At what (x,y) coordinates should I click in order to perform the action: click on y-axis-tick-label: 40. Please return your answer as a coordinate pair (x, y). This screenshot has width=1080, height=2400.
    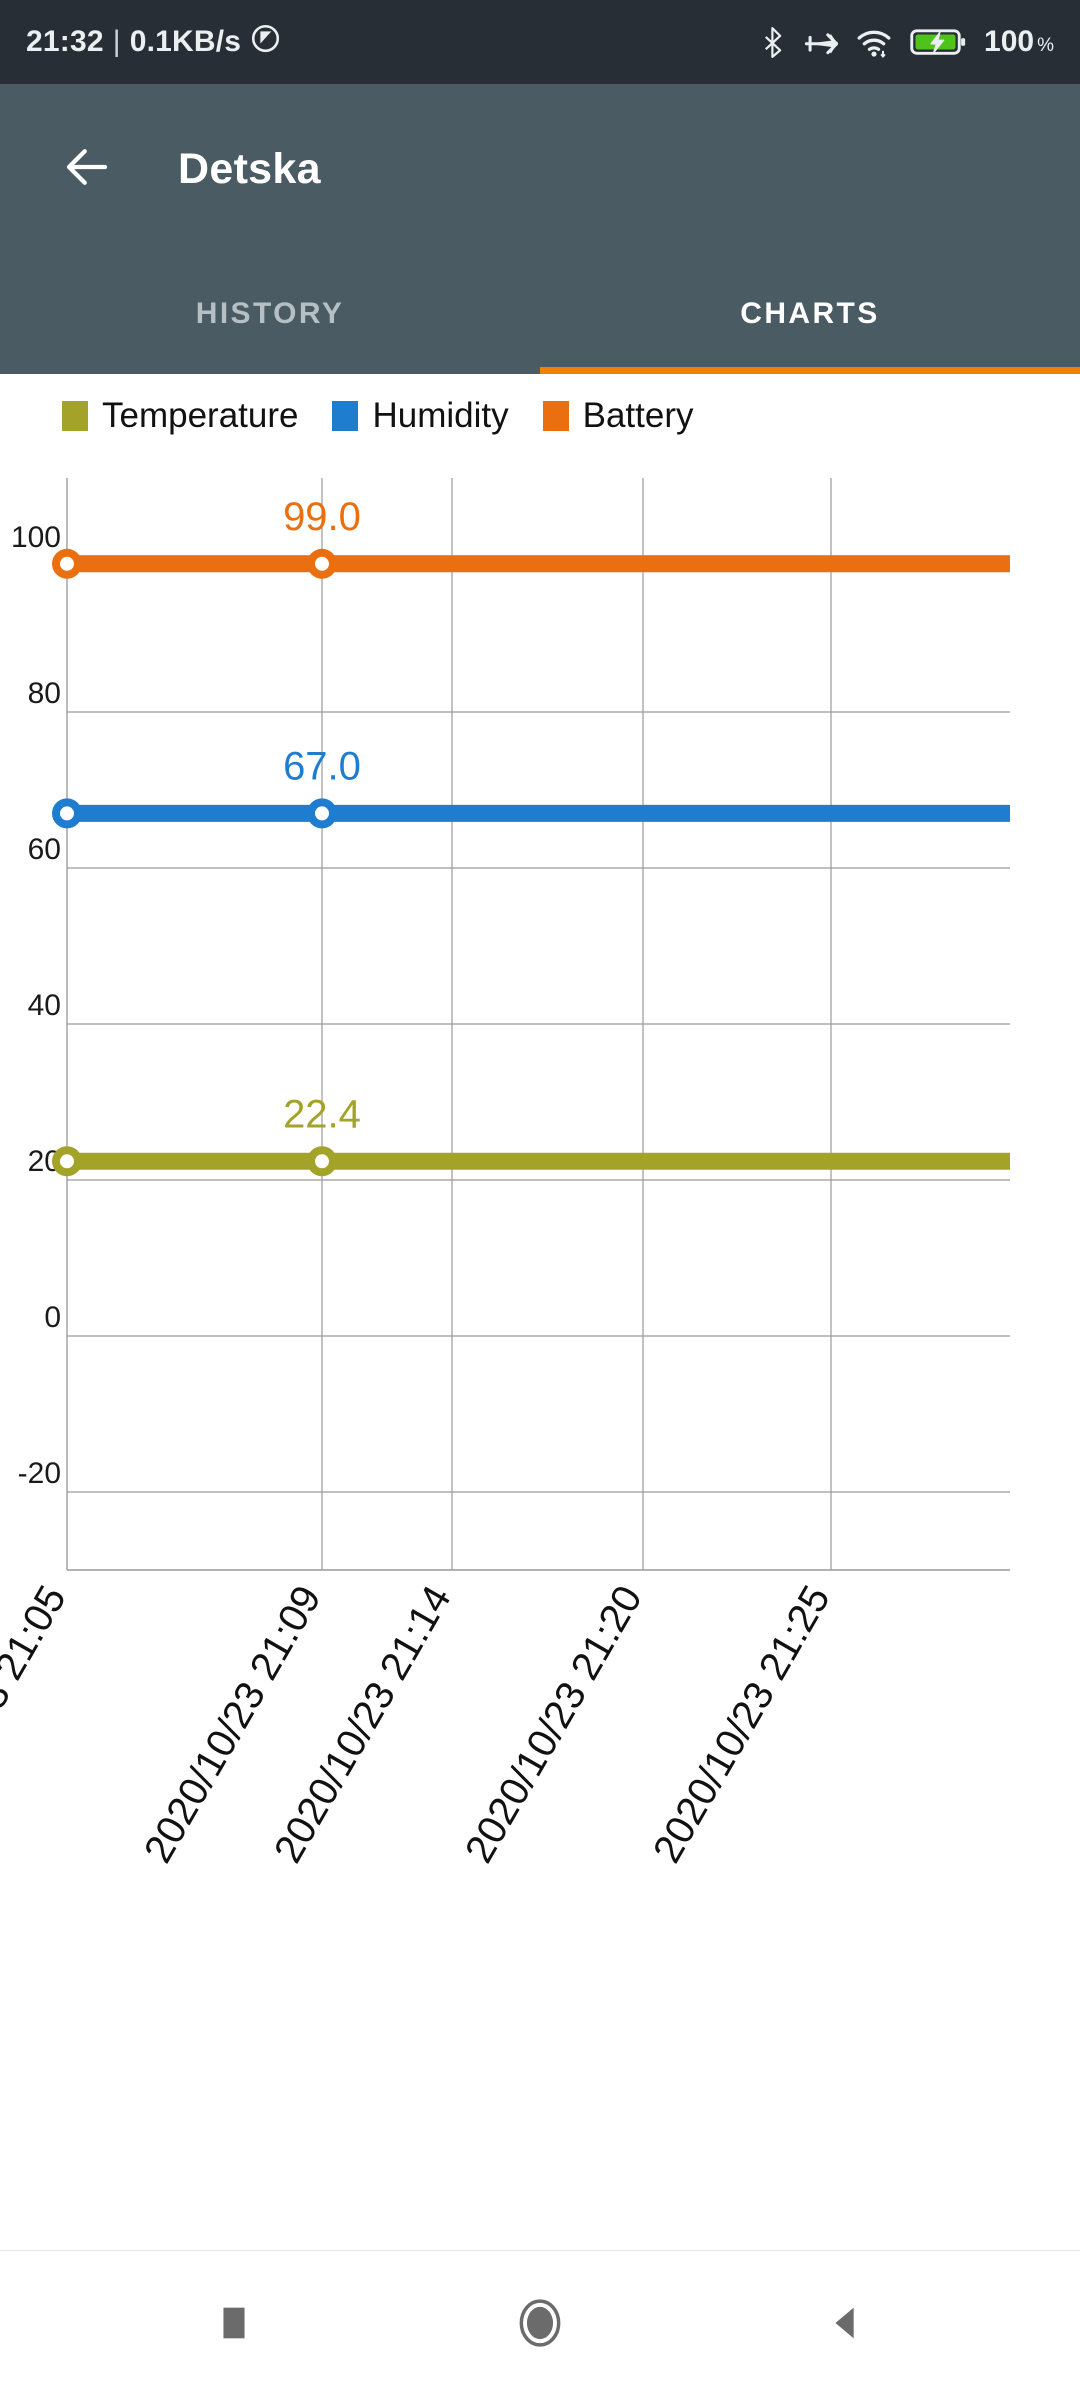
    Looking at the image, I should click on (44, 1005).